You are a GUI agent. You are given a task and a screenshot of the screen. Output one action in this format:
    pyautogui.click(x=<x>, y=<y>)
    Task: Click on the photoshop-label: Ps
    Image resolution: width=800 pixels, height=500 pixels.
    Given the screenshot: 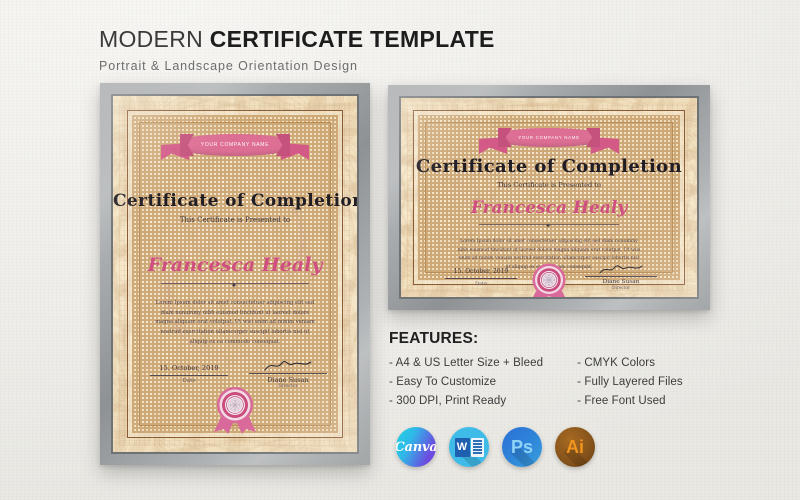 What is the action you would take?
    pyautogui.click(x=522, y=446)
    